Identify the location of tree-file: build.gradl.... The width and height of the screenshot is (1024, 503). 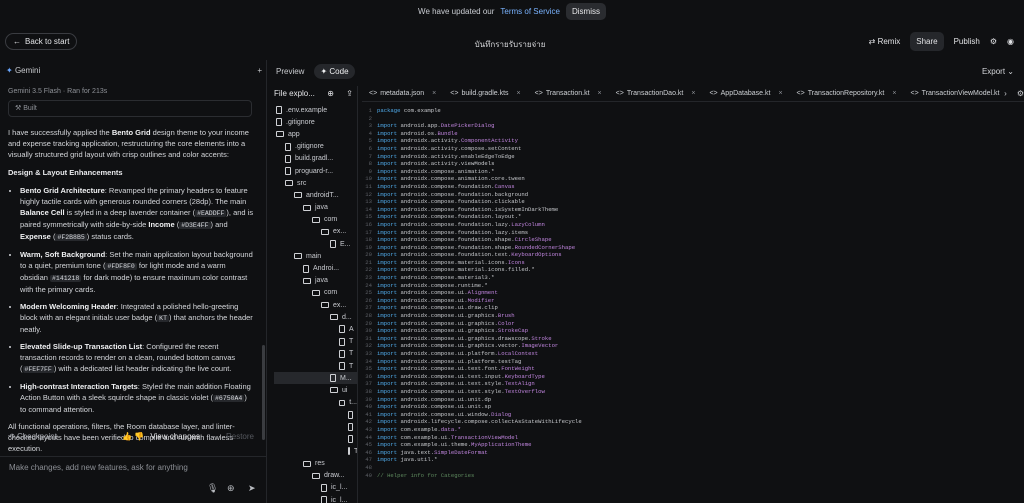
(315, 159).